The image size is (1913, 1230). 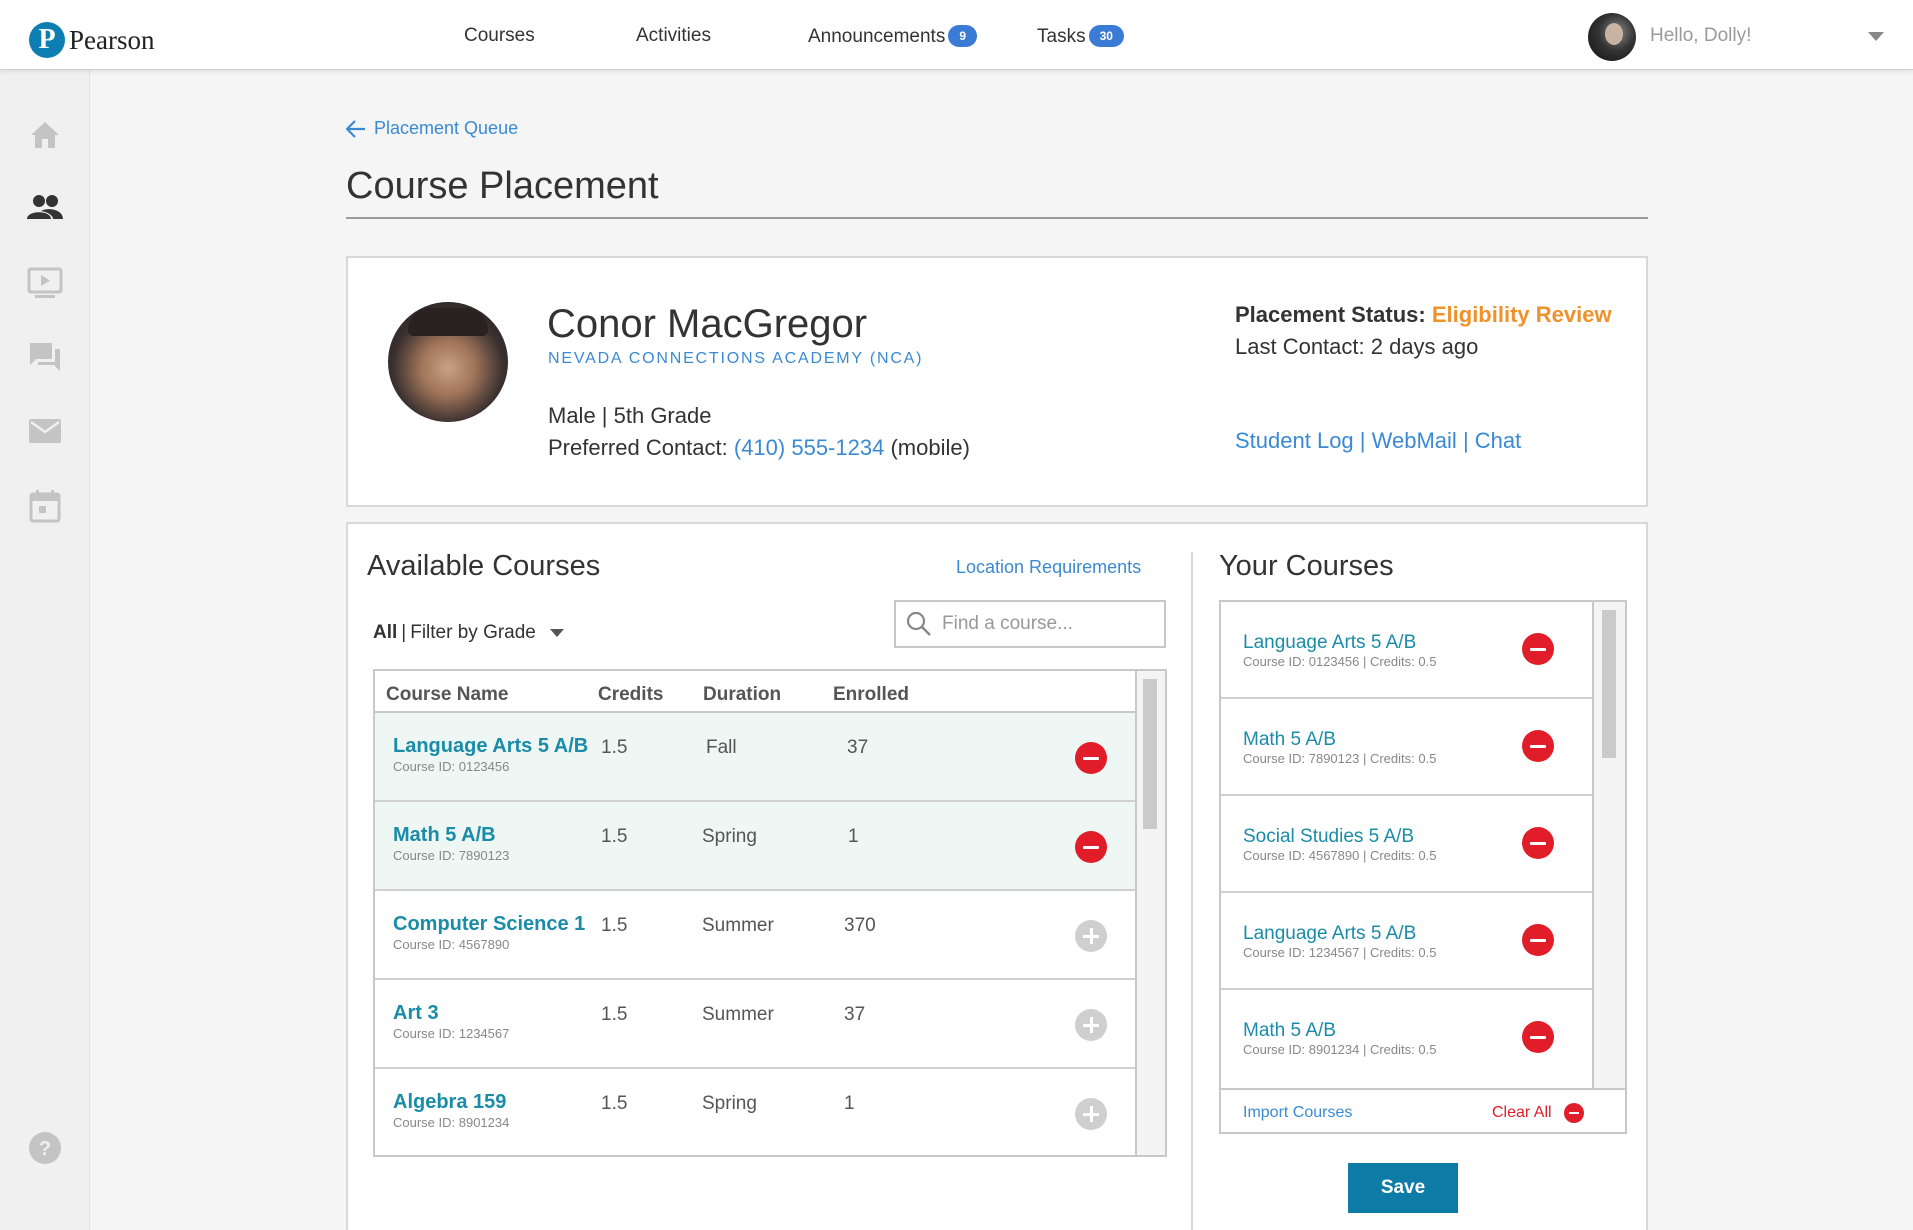 What do you see at coordinates (1403, 1188) in the screenshot?
I see `save-button: Save` at bounding box center [1403, 1188].